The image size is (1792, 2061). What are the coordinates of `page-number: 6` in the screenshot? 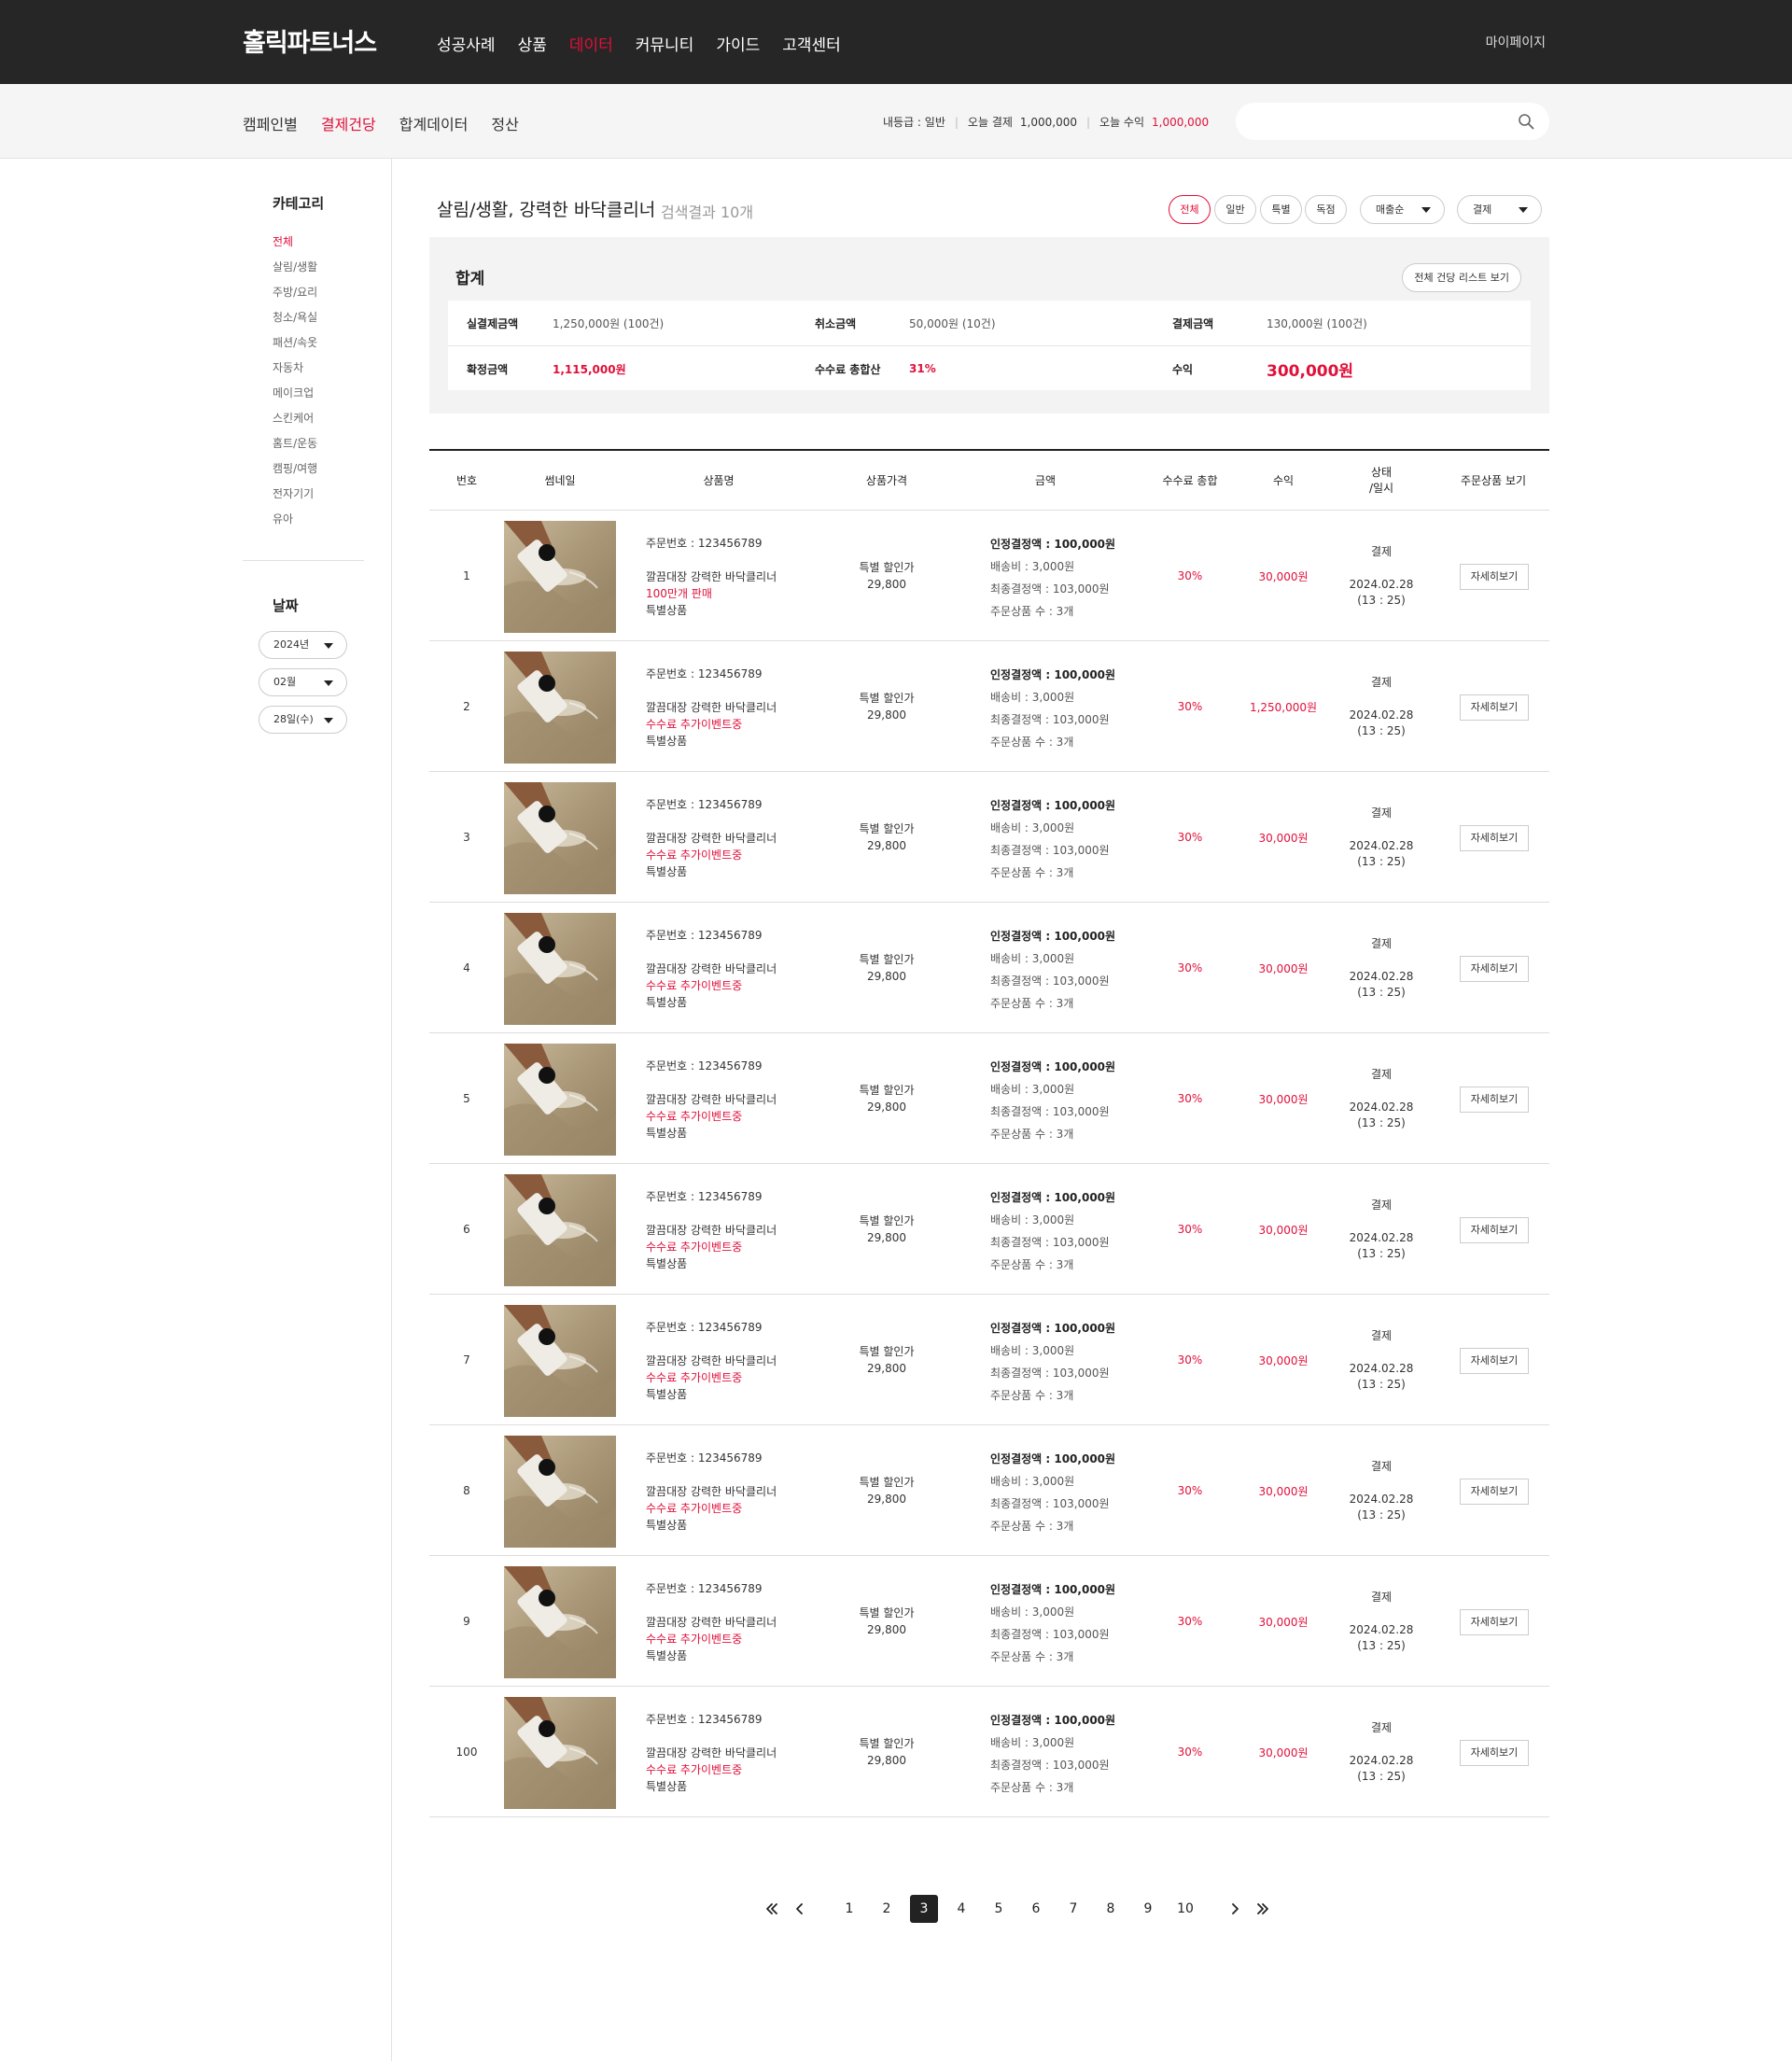 It's located at (1036, 1909).